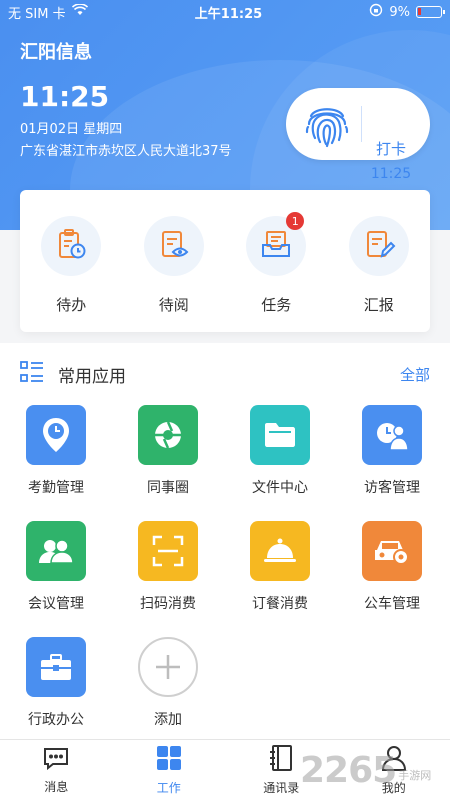 The image size is (450, 800). What do you see at coordinates (37, 14) in the screenshot?
I see `carrier-text: 无 SIM 卡` at bounding box center [37, 14].